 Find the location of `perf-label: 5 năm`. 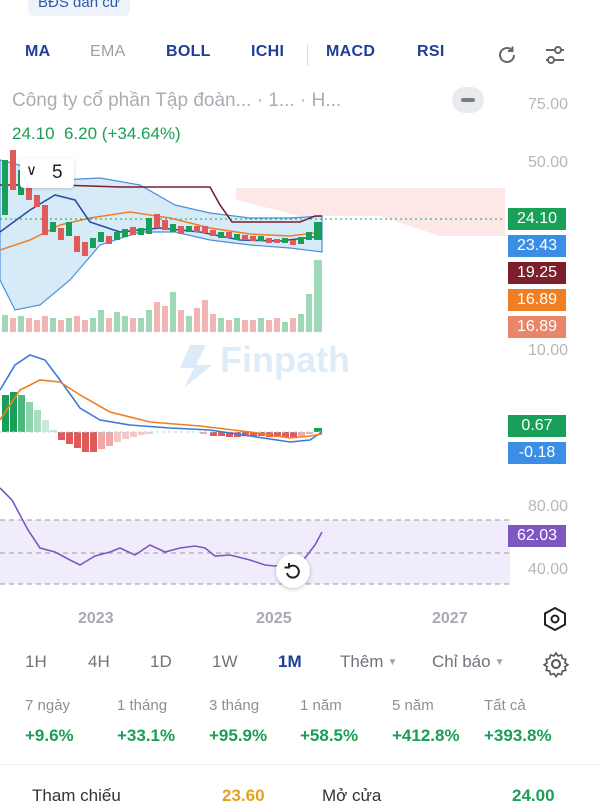

perf-label: 5 năm is located at coordinates (413, 705).